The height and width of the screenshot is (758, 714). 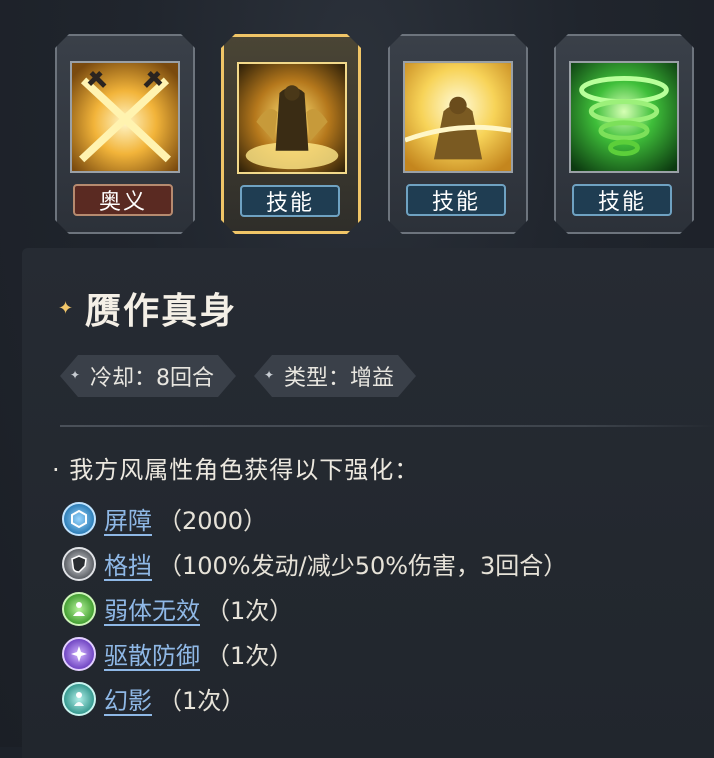 I want to click on effect-link-debuff-immune: 弱体无效, so click(x=152, y=608).